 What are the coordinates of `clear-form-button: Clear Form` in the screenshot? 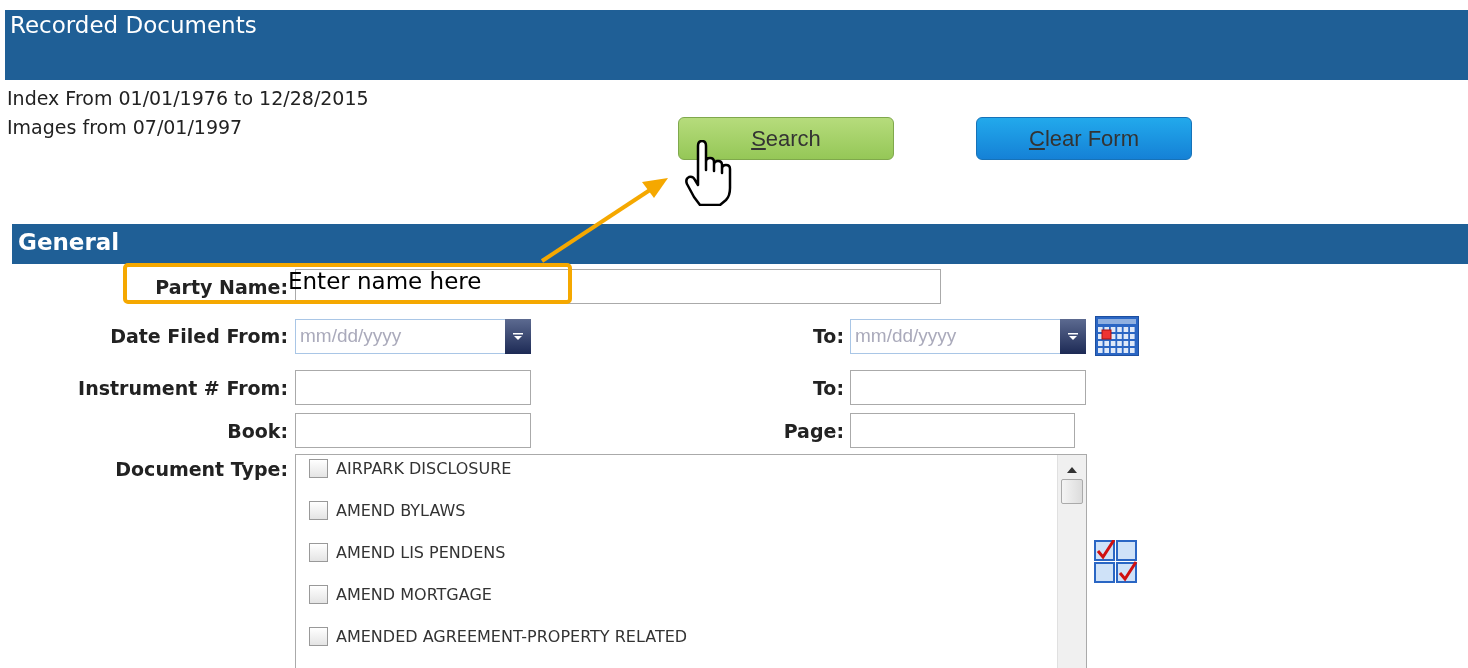 It's located at (1084, 138).